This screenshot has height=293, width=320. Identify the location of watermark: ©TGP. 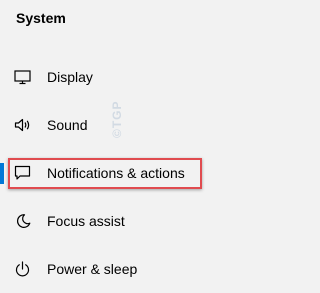
(117, 119).